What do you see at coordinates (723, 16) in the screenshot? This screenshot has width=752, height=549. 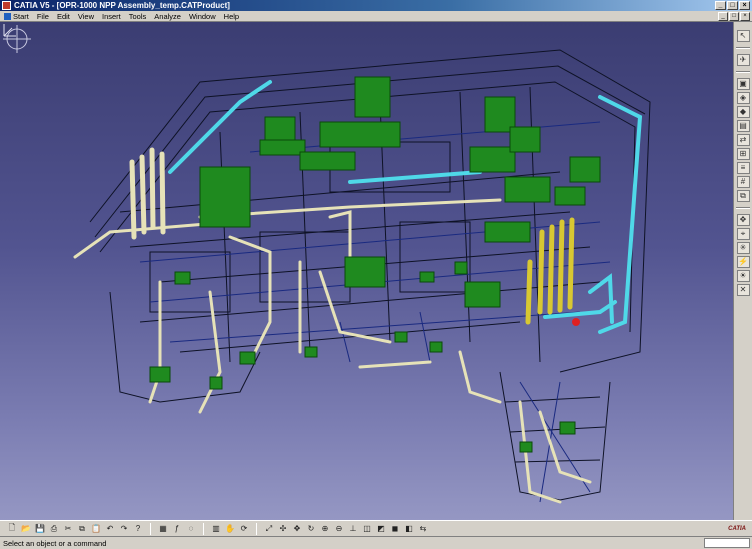 I see `doc-minimize-button: _` at bounding box center [723, 16].